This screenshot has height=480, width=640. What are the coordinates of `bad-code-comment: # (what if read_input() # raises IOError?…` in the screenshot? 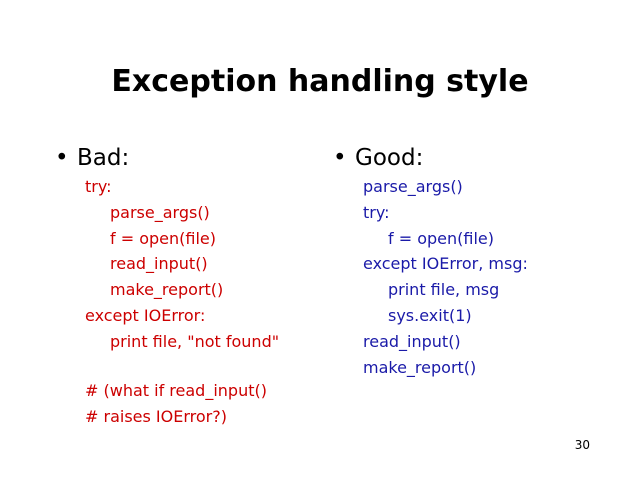 It's located at (176, 404).